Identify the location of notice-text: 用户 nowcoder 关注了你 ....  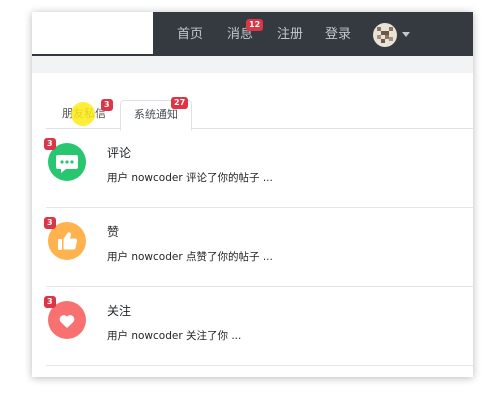
(174, 335).